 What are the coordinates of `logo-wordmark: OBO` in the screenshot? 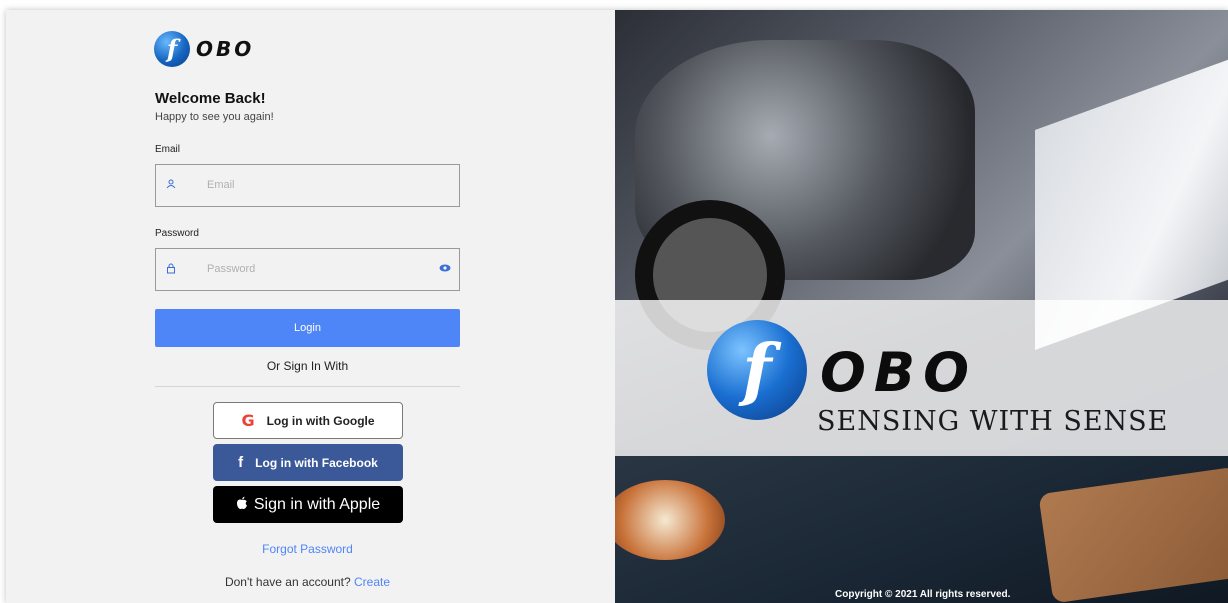 It's located at (225, 49).